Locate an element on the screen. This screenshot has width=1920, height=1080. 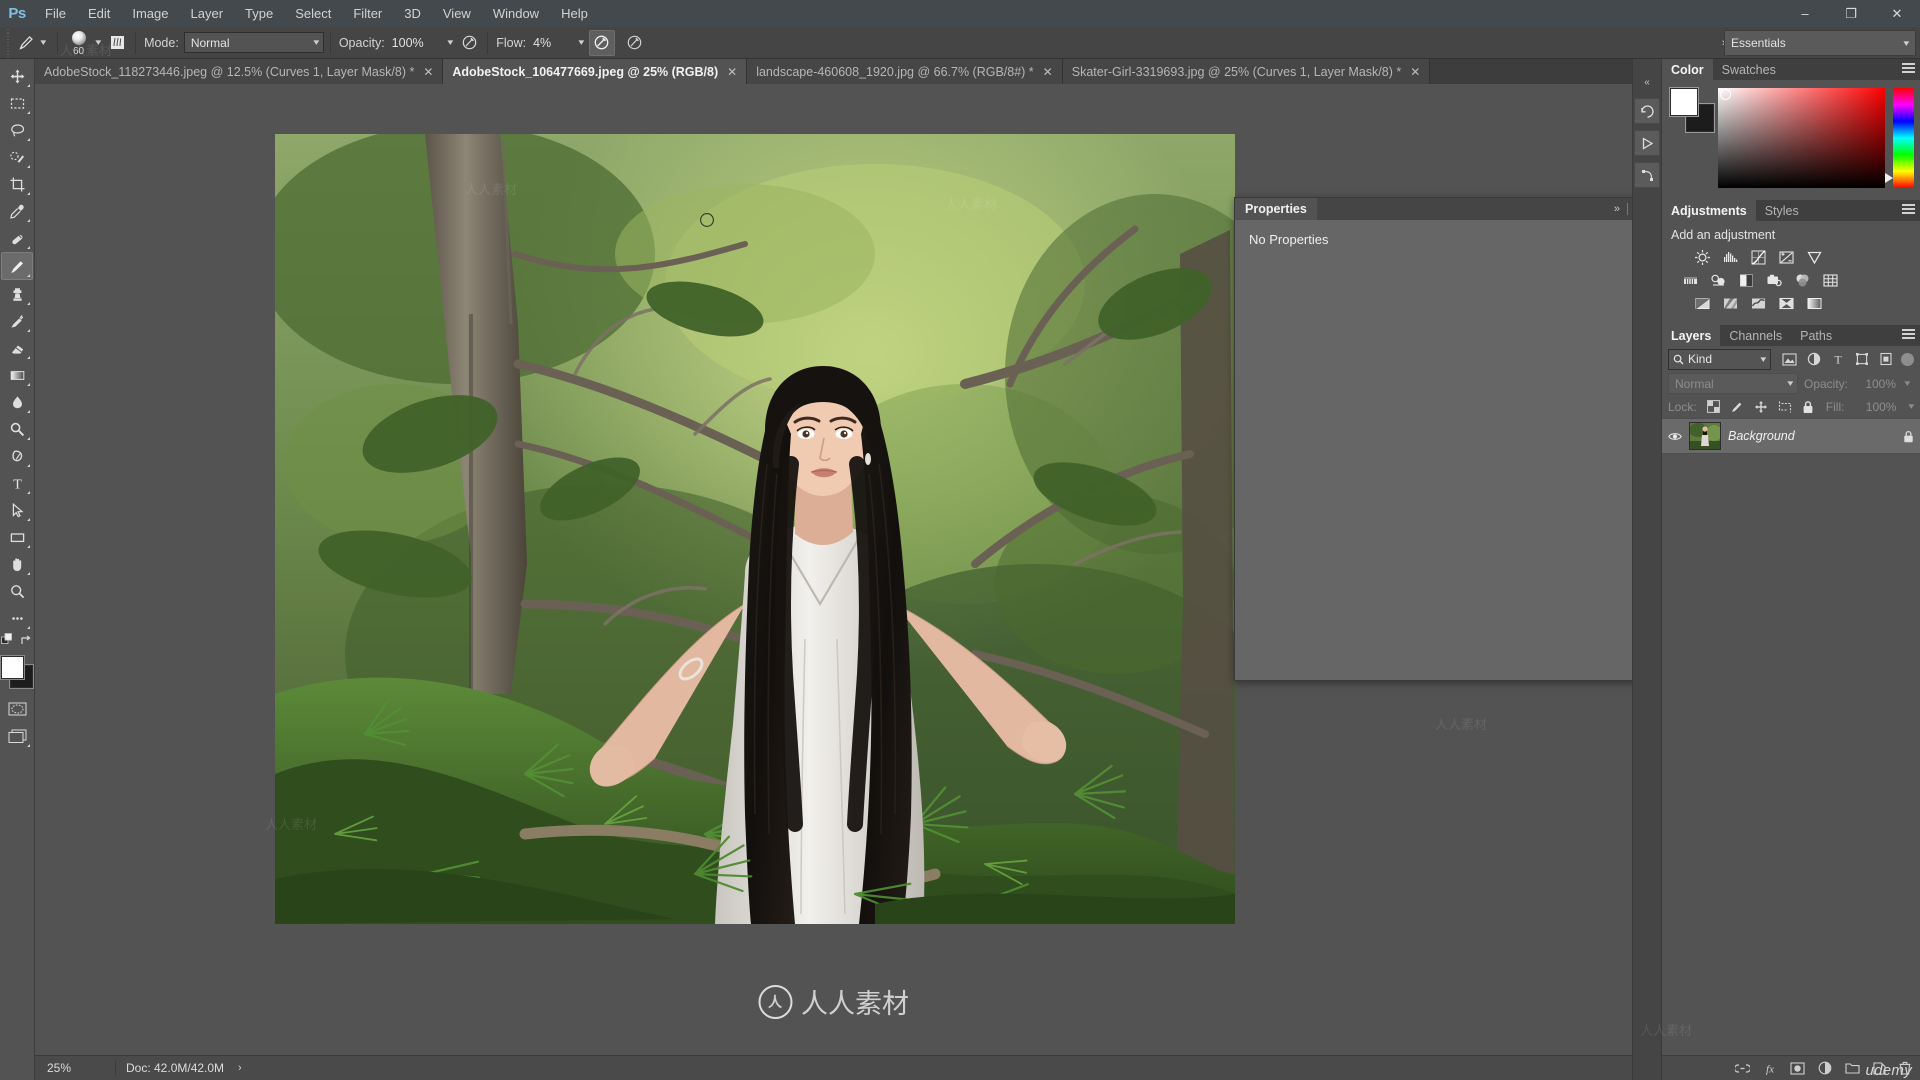
filter-smart-object-icon is located at coordinates (1886, 359).